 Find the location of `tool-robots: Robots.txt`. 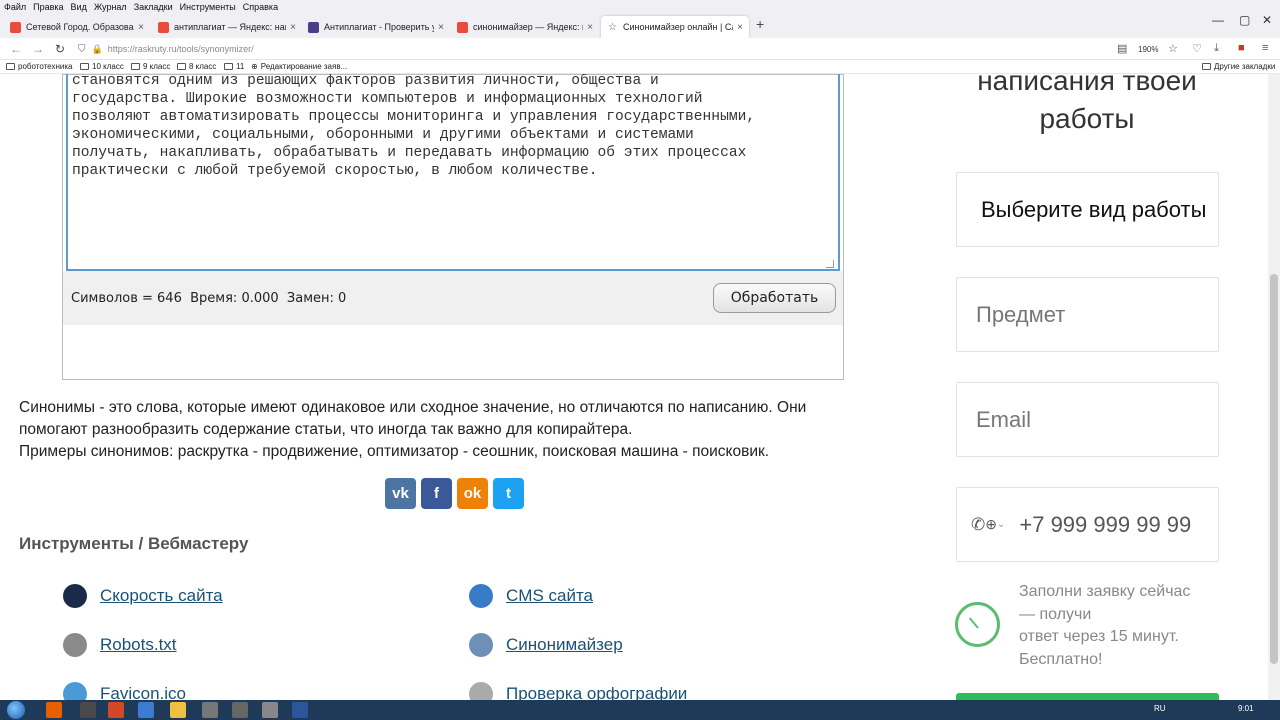

tool-robots: Robots.txt is located at coordinates (120, 645).